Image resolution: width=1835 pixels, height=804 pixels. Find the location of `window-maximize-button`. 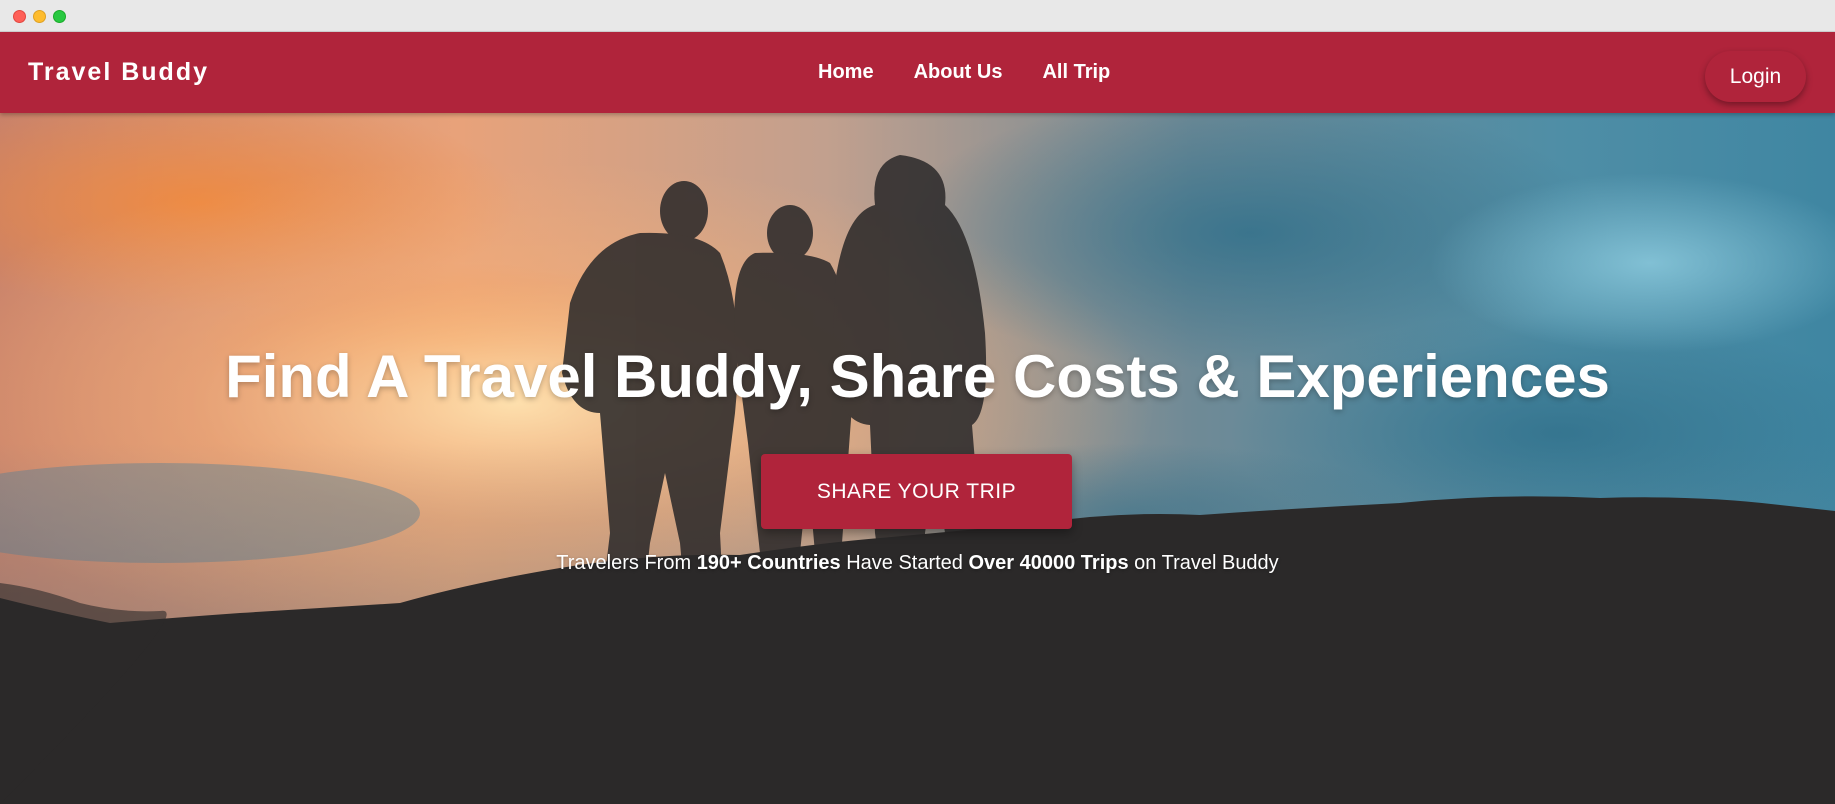

window-maximize-button is located at coordinates (59, 16).